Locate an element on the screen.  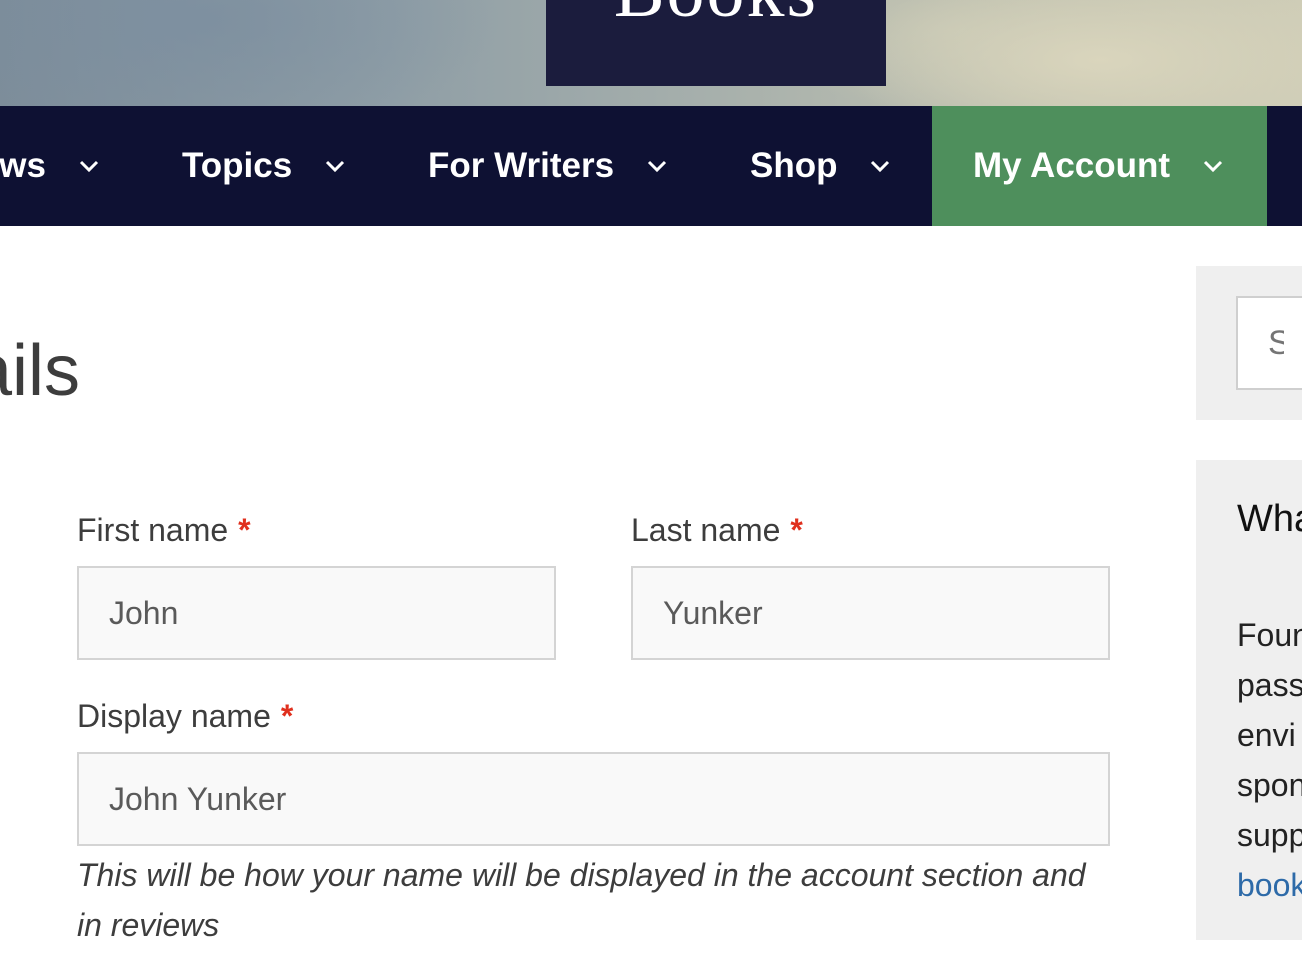
widget-line: envi is located at coordinates (1266, 735).